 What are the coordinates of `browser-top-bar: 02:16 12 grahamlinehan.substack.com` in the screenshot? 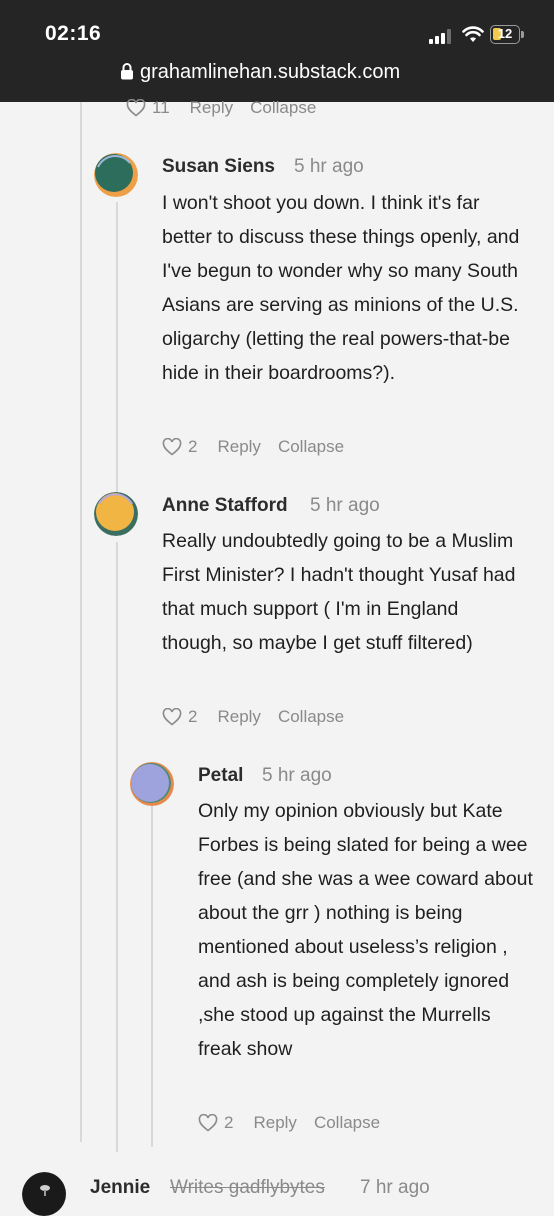 It's located at (277, 51).